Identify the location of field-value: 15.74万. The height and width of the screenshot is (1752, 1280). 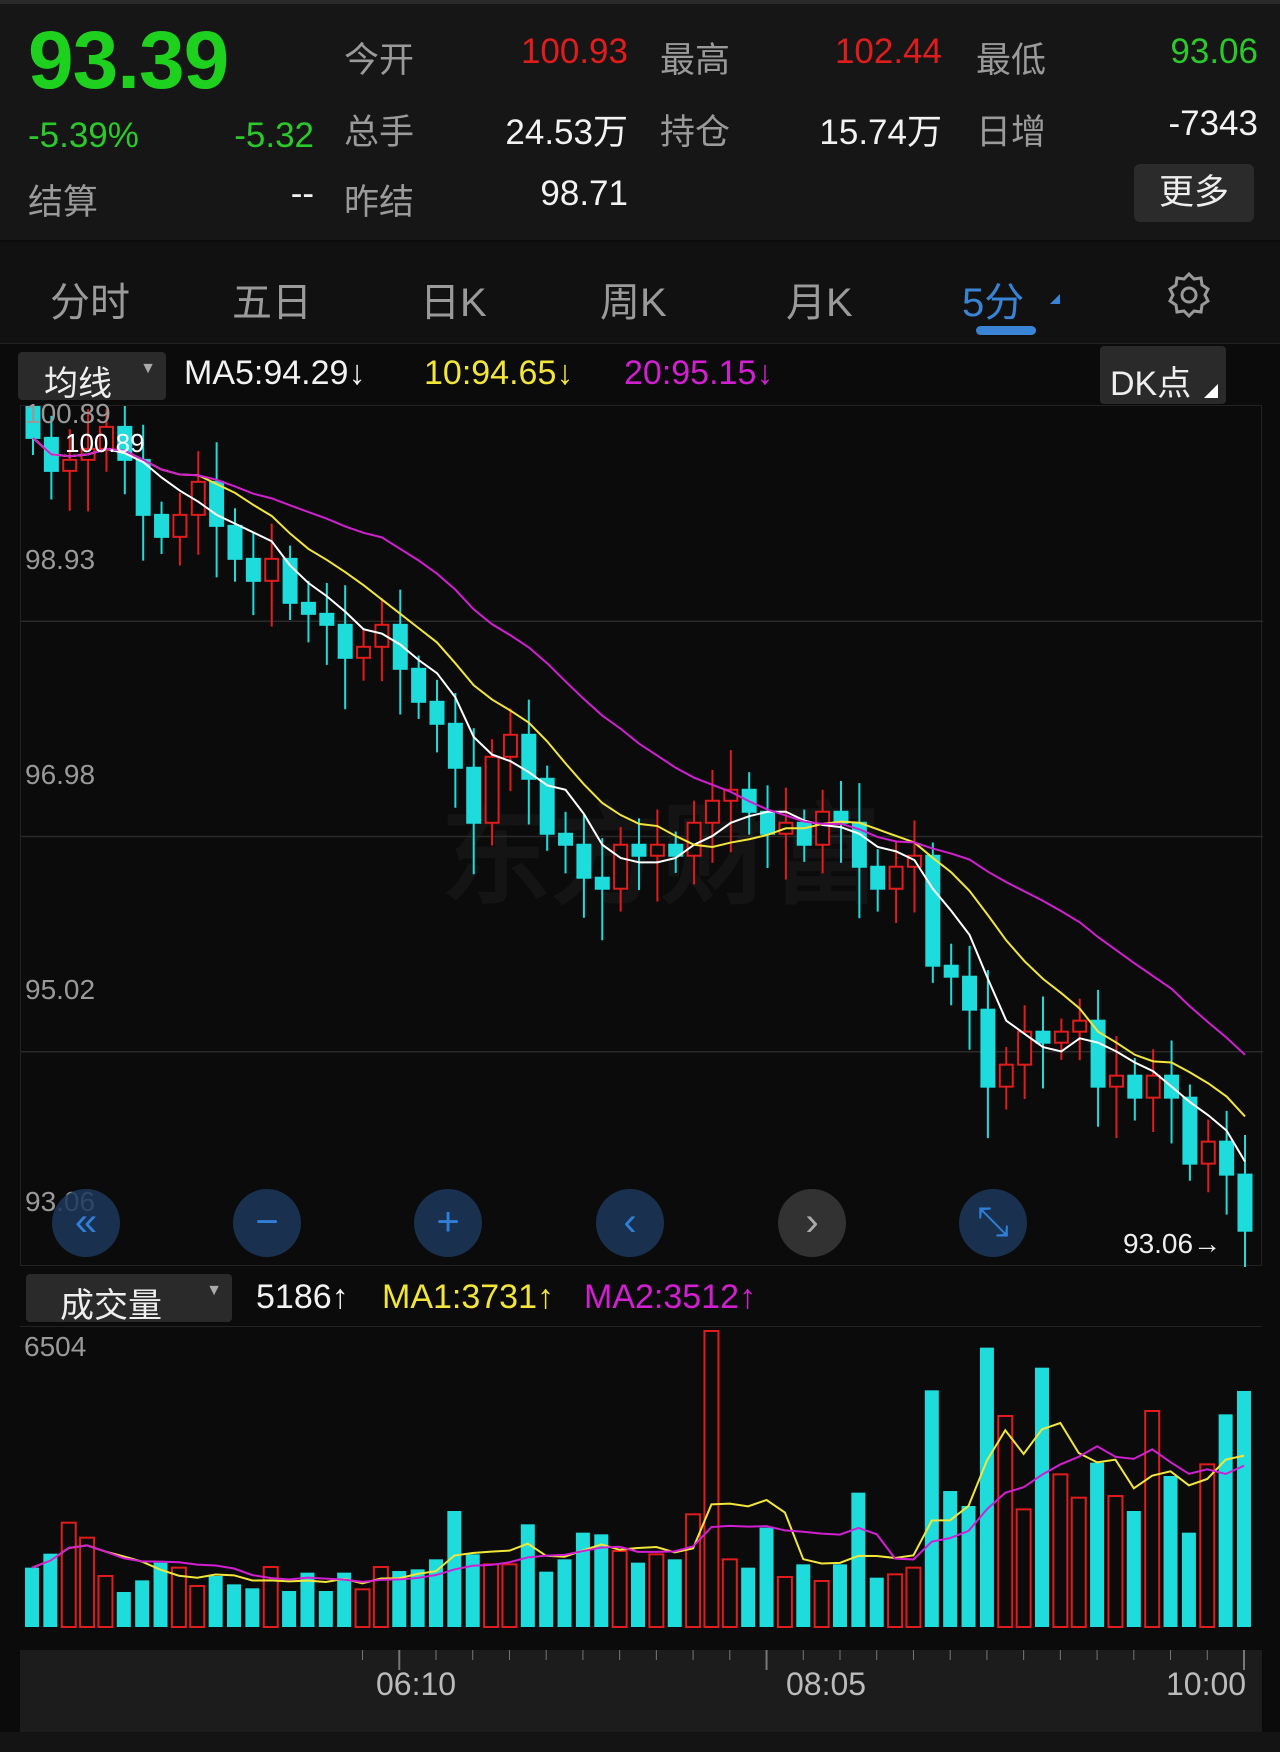
(880, 132).